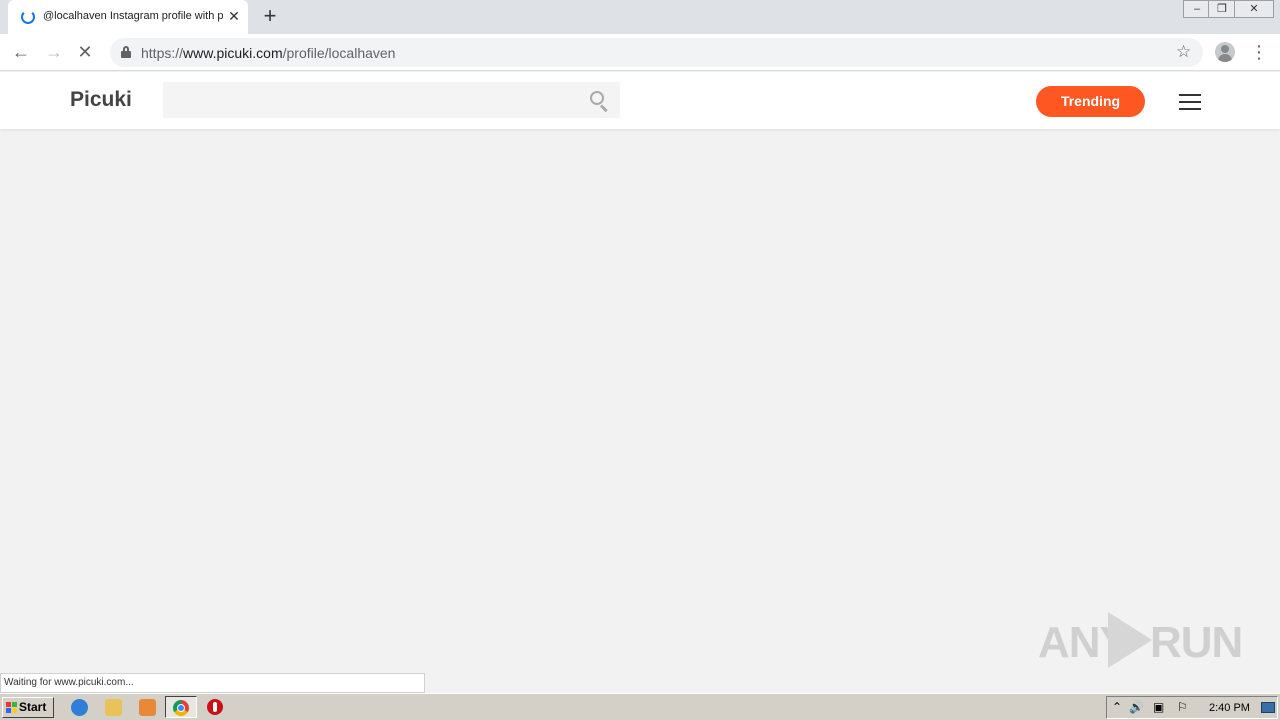  I want to click on clock: 2:40 PM, so click(1229, 708).